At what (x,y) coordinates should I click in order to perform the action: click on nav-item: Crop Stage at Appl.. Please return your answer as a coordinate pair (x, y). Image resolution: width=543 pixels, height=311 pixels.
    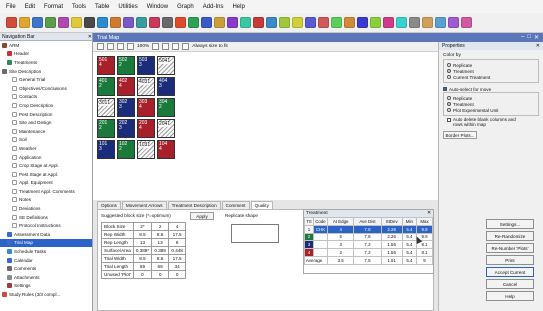
    Looking at the image, I should click on (46, 165).